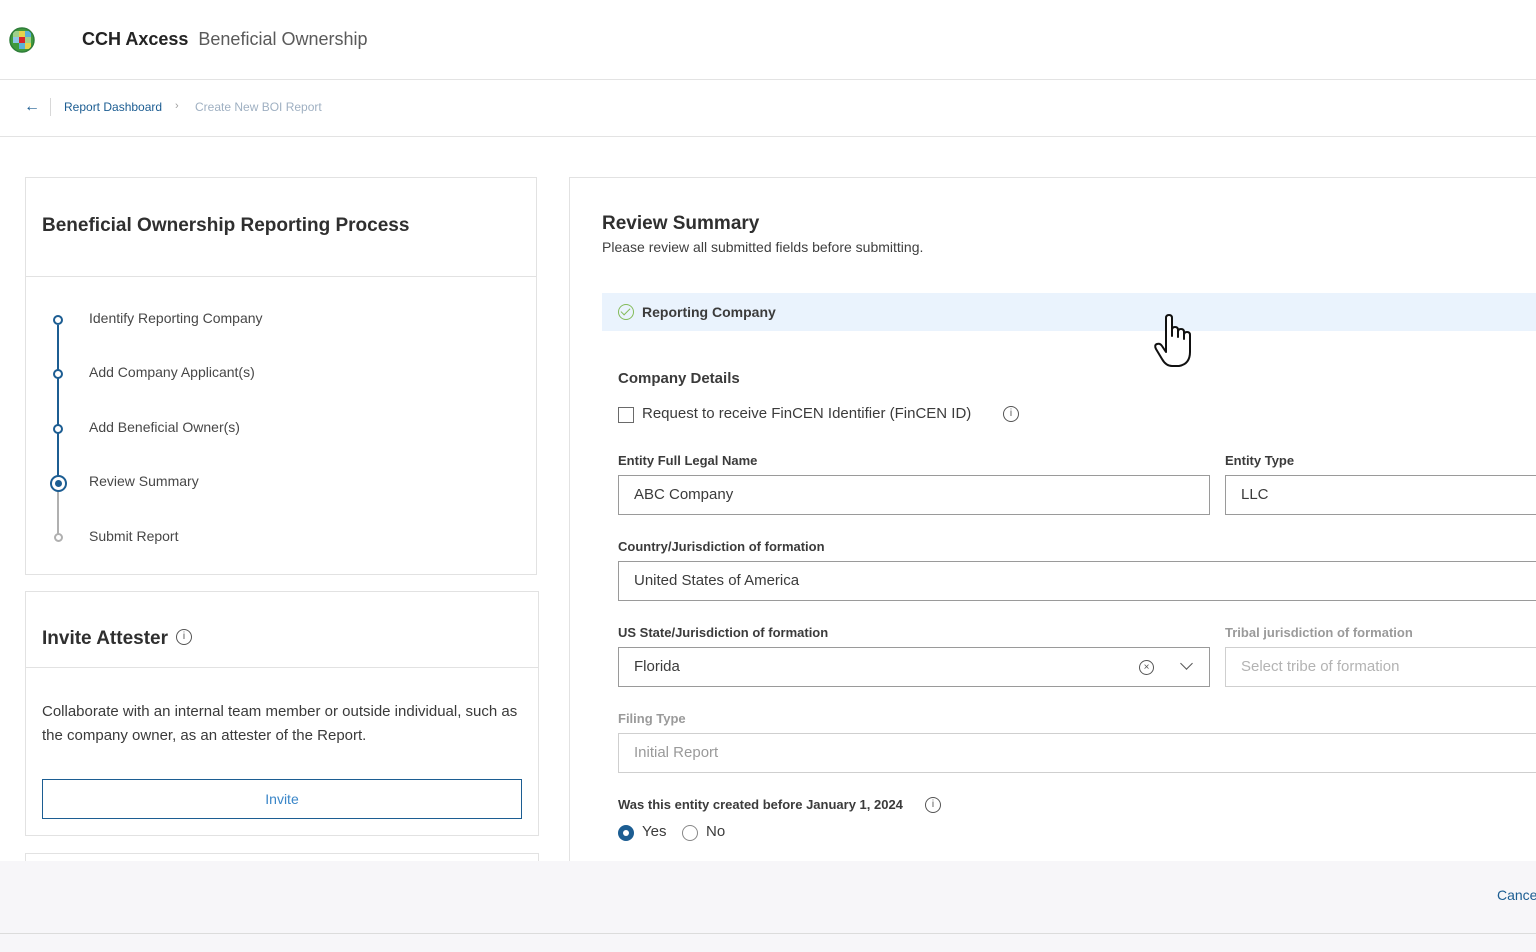 The width and height of the screenshot is (1536, 952). What do you see at coordinates (715, 831) in the screenshot?
I see `radio-no-label: No` at bounding box center [715, 831].